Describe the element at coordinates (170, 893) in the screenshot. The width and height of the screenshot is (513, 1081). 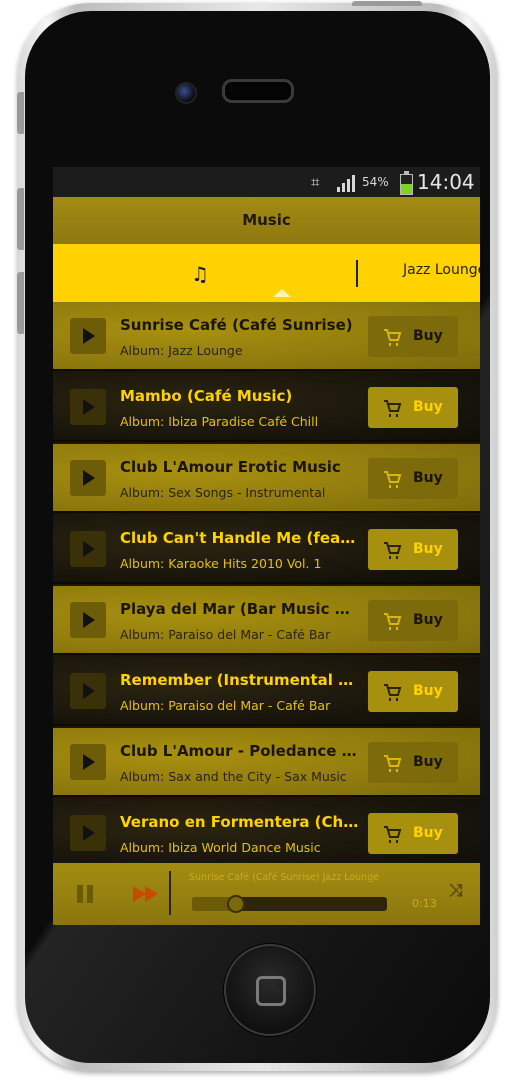
I see `player-divider` at that location.